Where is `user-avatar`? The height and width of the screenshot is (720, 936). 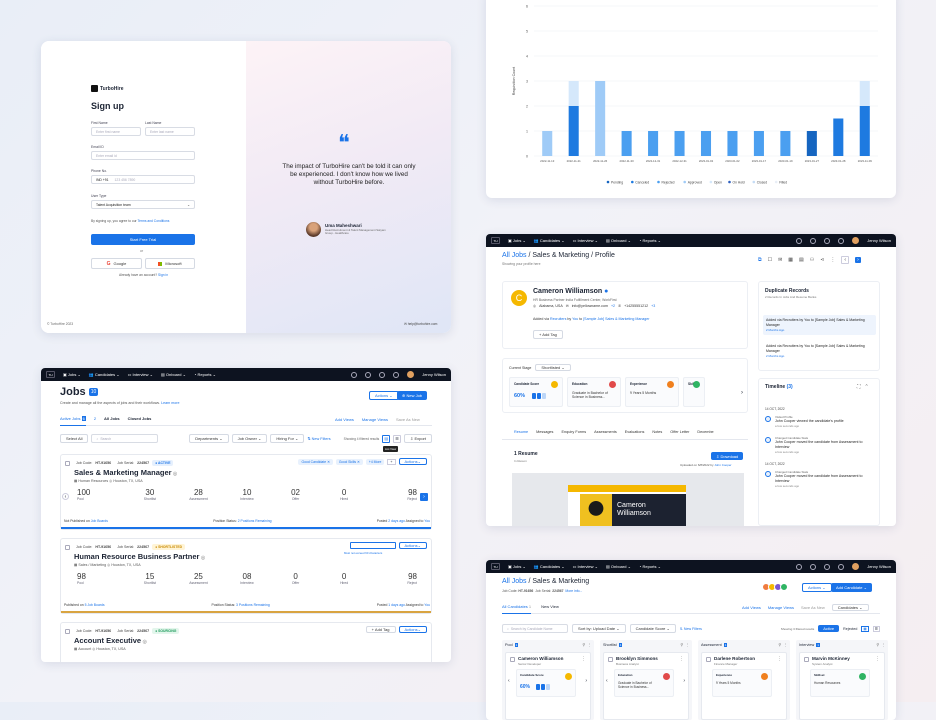
user-avatar is located at coordinates (856, 240).